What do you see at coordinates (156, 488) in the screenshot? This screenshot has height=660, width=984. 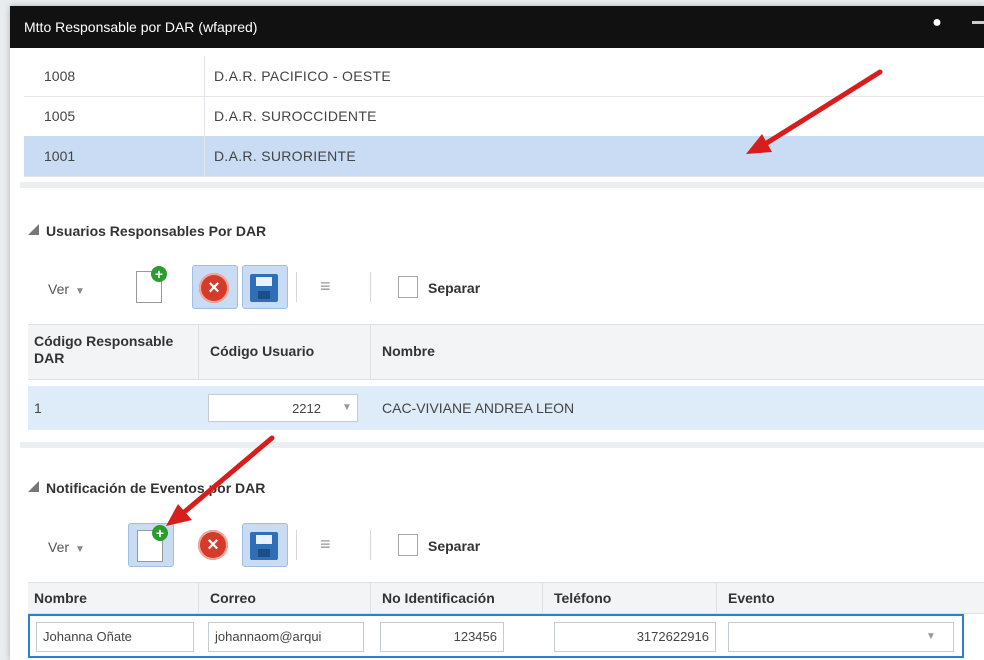 I see `notificacion-title-text: Notificación de Eventos por DAR` at bounding box center [156, 488].